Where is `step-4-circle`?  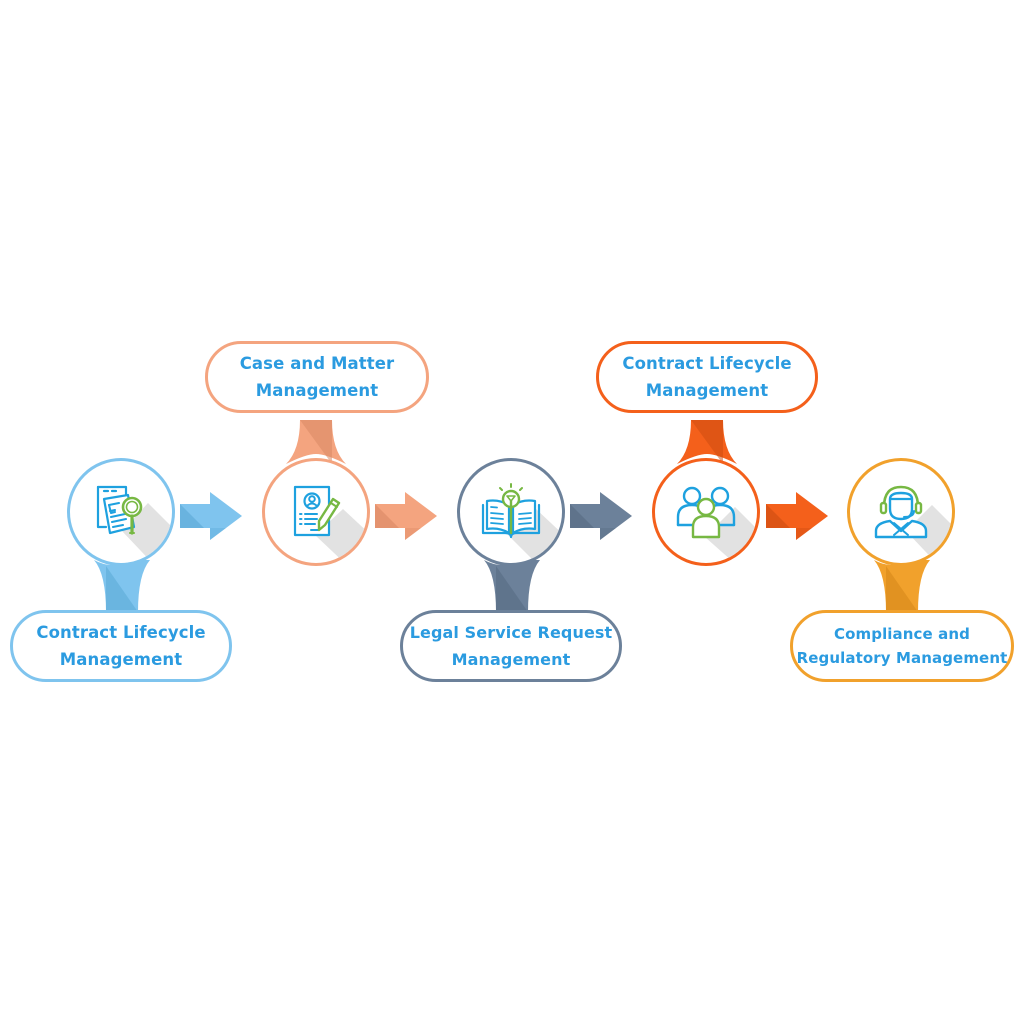
step-4-circle is located at coordinates (706, 512).